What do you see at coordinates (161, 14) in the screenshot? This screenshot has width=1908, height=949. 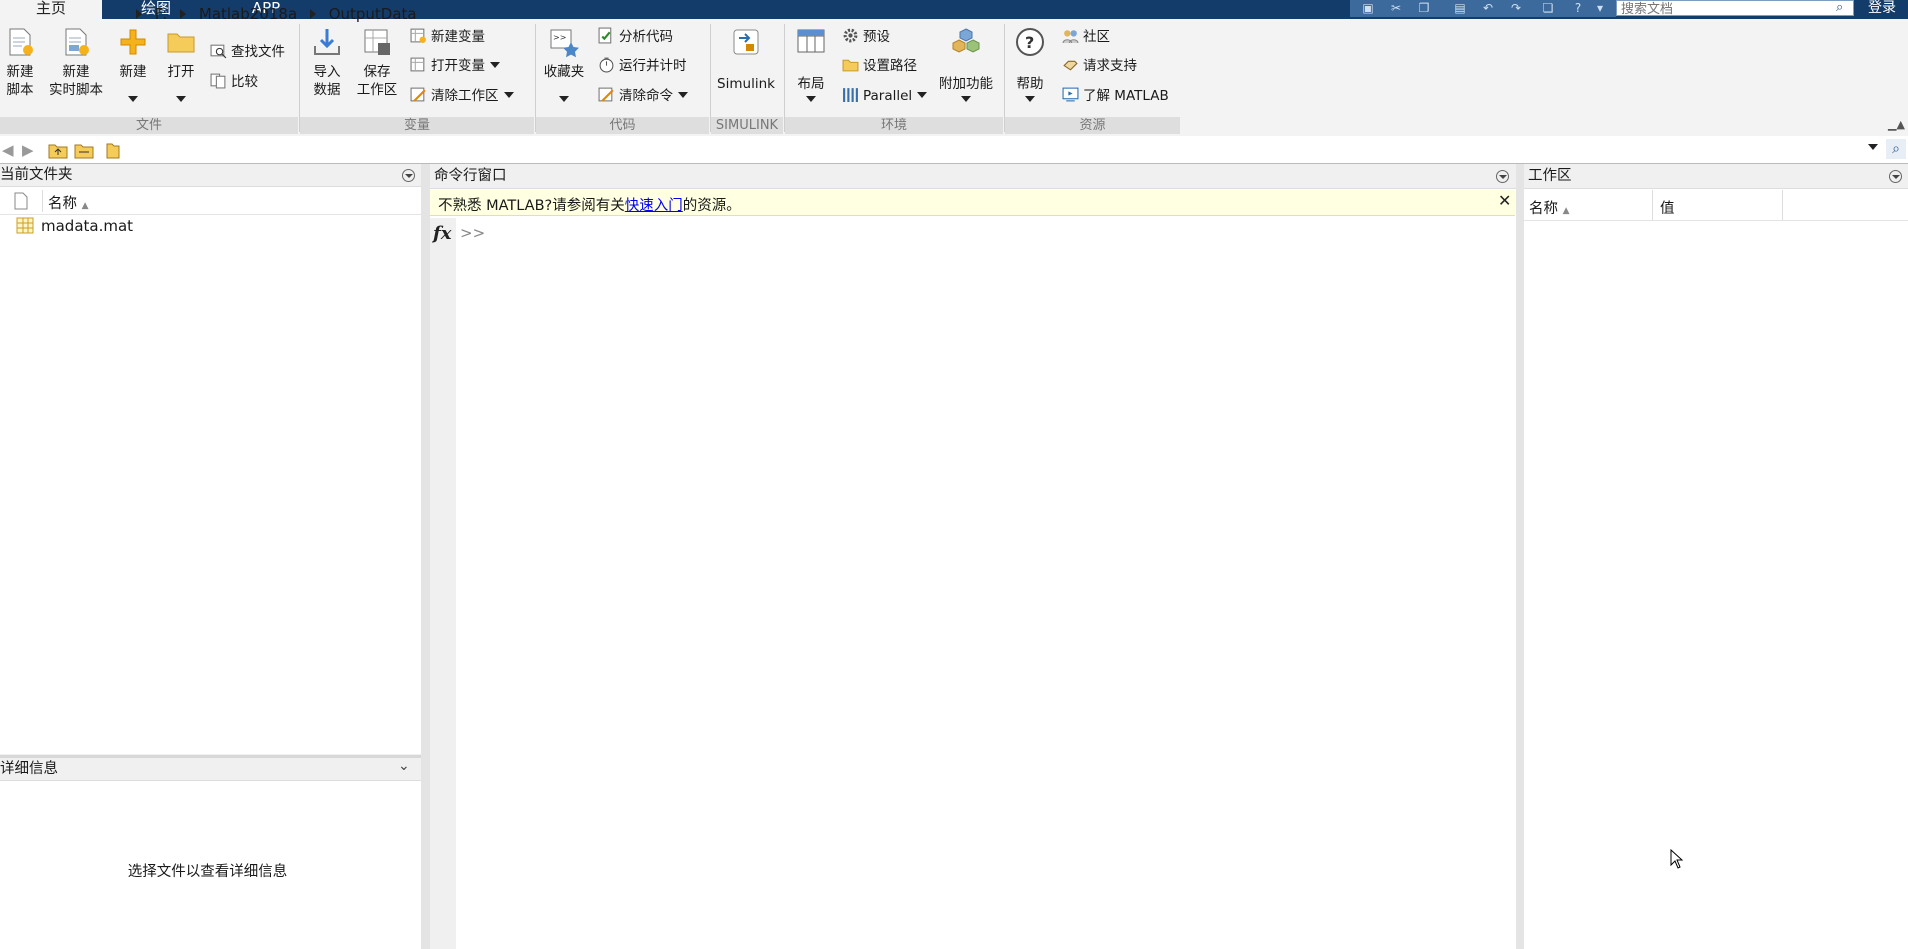 I see `breadcrumb-item: F:` at bounding box center [161, 14].